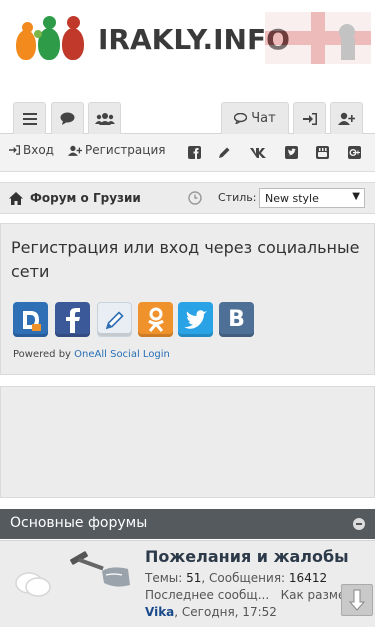 The height and width of the screenshot is (627, 375). I want to click on twitter-bird-icon, so click(195, 319).